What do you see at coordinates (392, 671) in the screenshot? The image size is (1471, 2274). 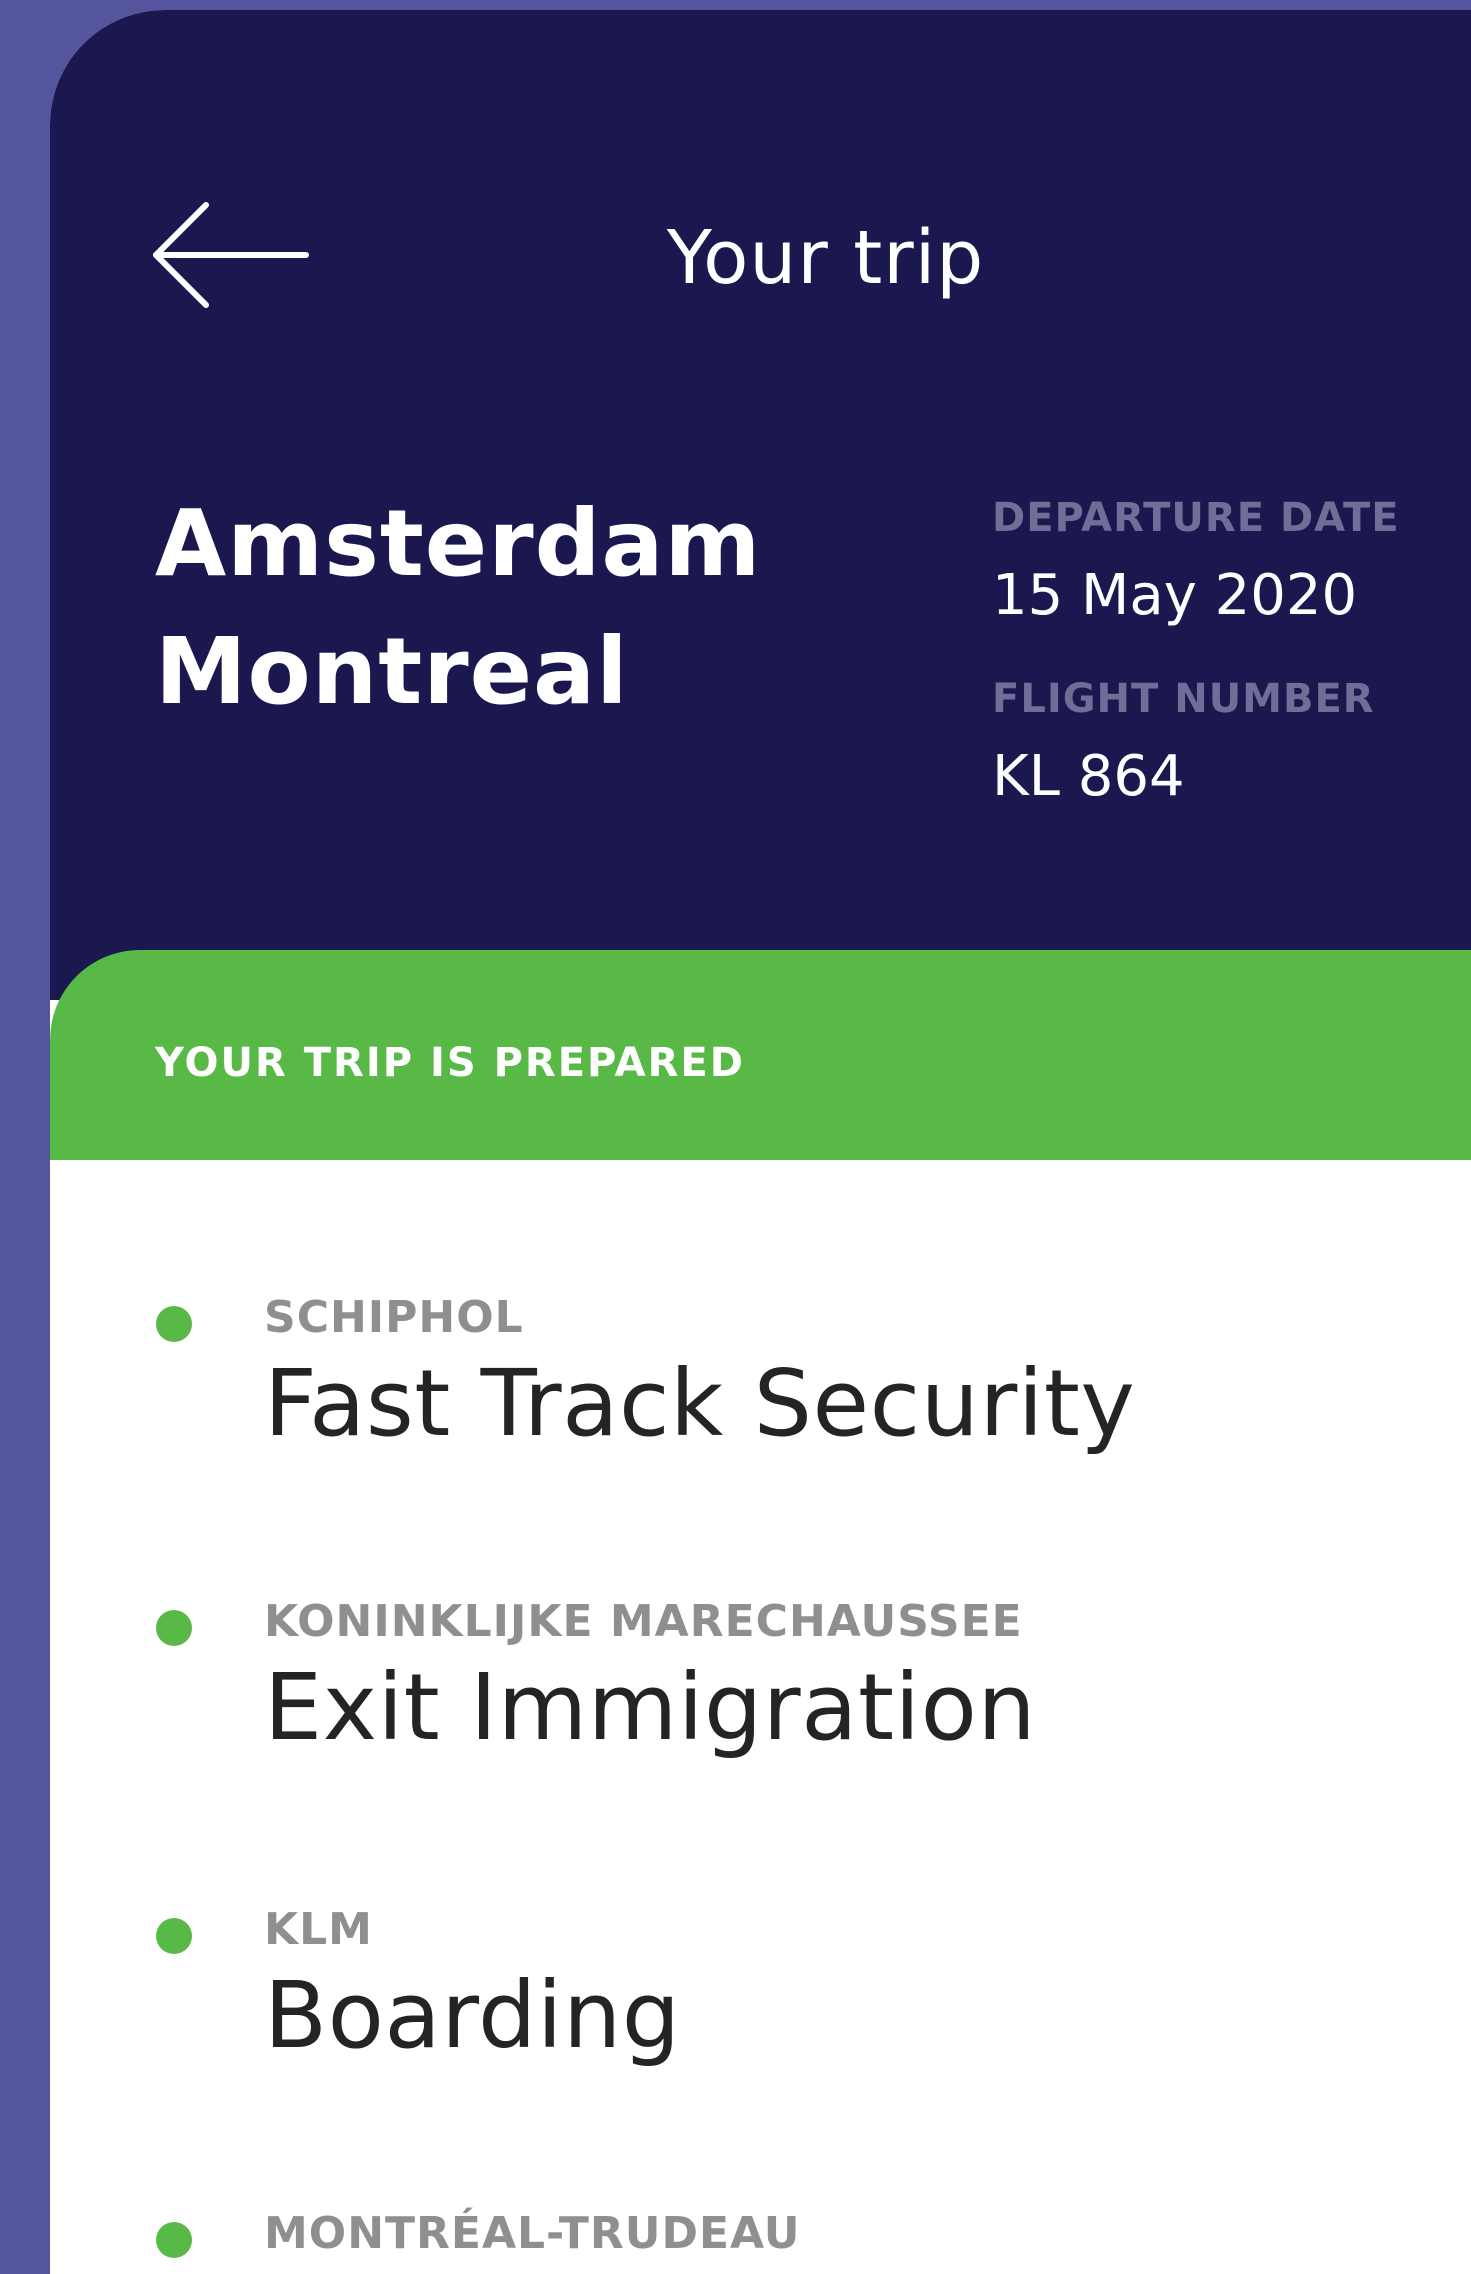 I see `destination-city: Montreal` at bounding box center [392, 671].